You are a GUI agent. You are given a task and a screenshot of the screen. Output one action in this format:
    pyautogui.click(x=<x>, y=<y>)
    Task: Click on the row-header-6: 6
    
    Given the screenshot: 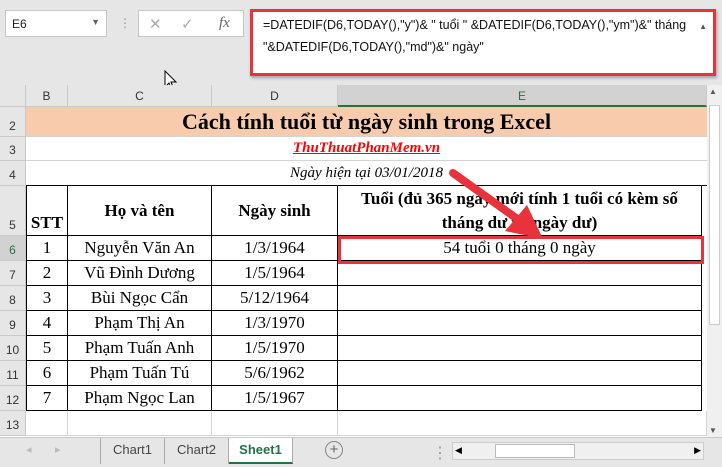 What is the action you would take?
    pyautogui.click(x=13, y=248)
    